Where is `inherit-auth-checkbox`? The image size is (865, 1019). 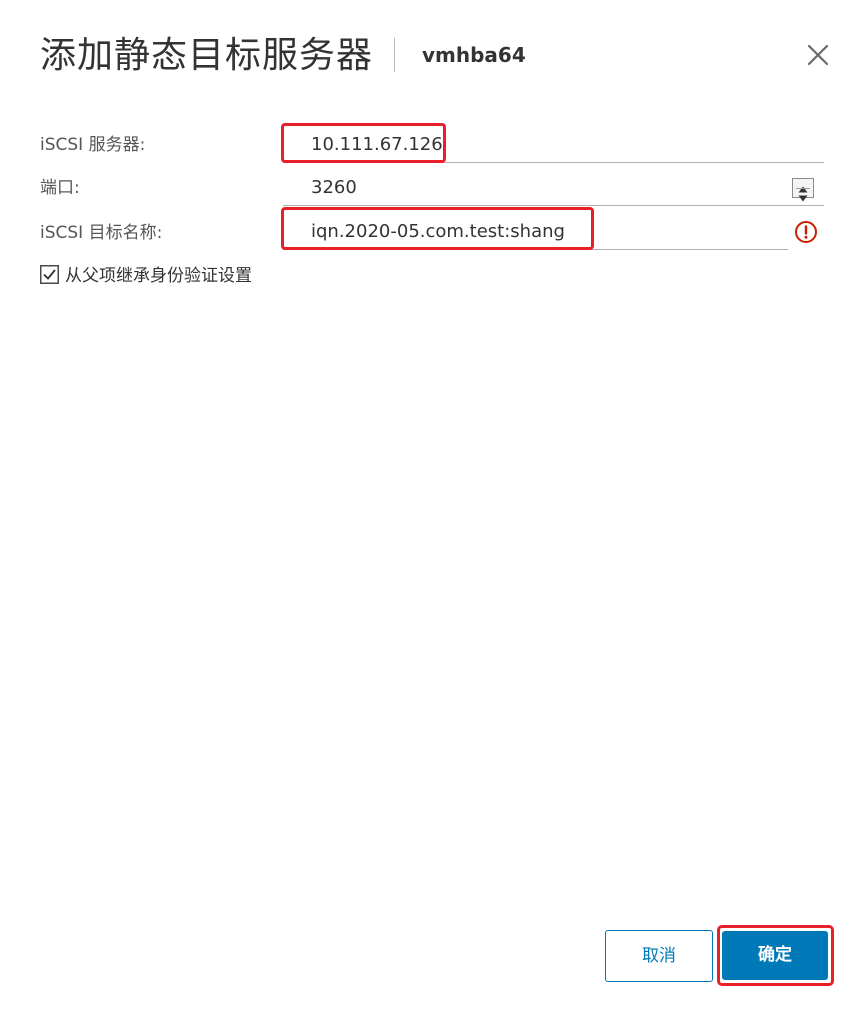 inherit-auth-checkbox is located at coordinates (49, 274).